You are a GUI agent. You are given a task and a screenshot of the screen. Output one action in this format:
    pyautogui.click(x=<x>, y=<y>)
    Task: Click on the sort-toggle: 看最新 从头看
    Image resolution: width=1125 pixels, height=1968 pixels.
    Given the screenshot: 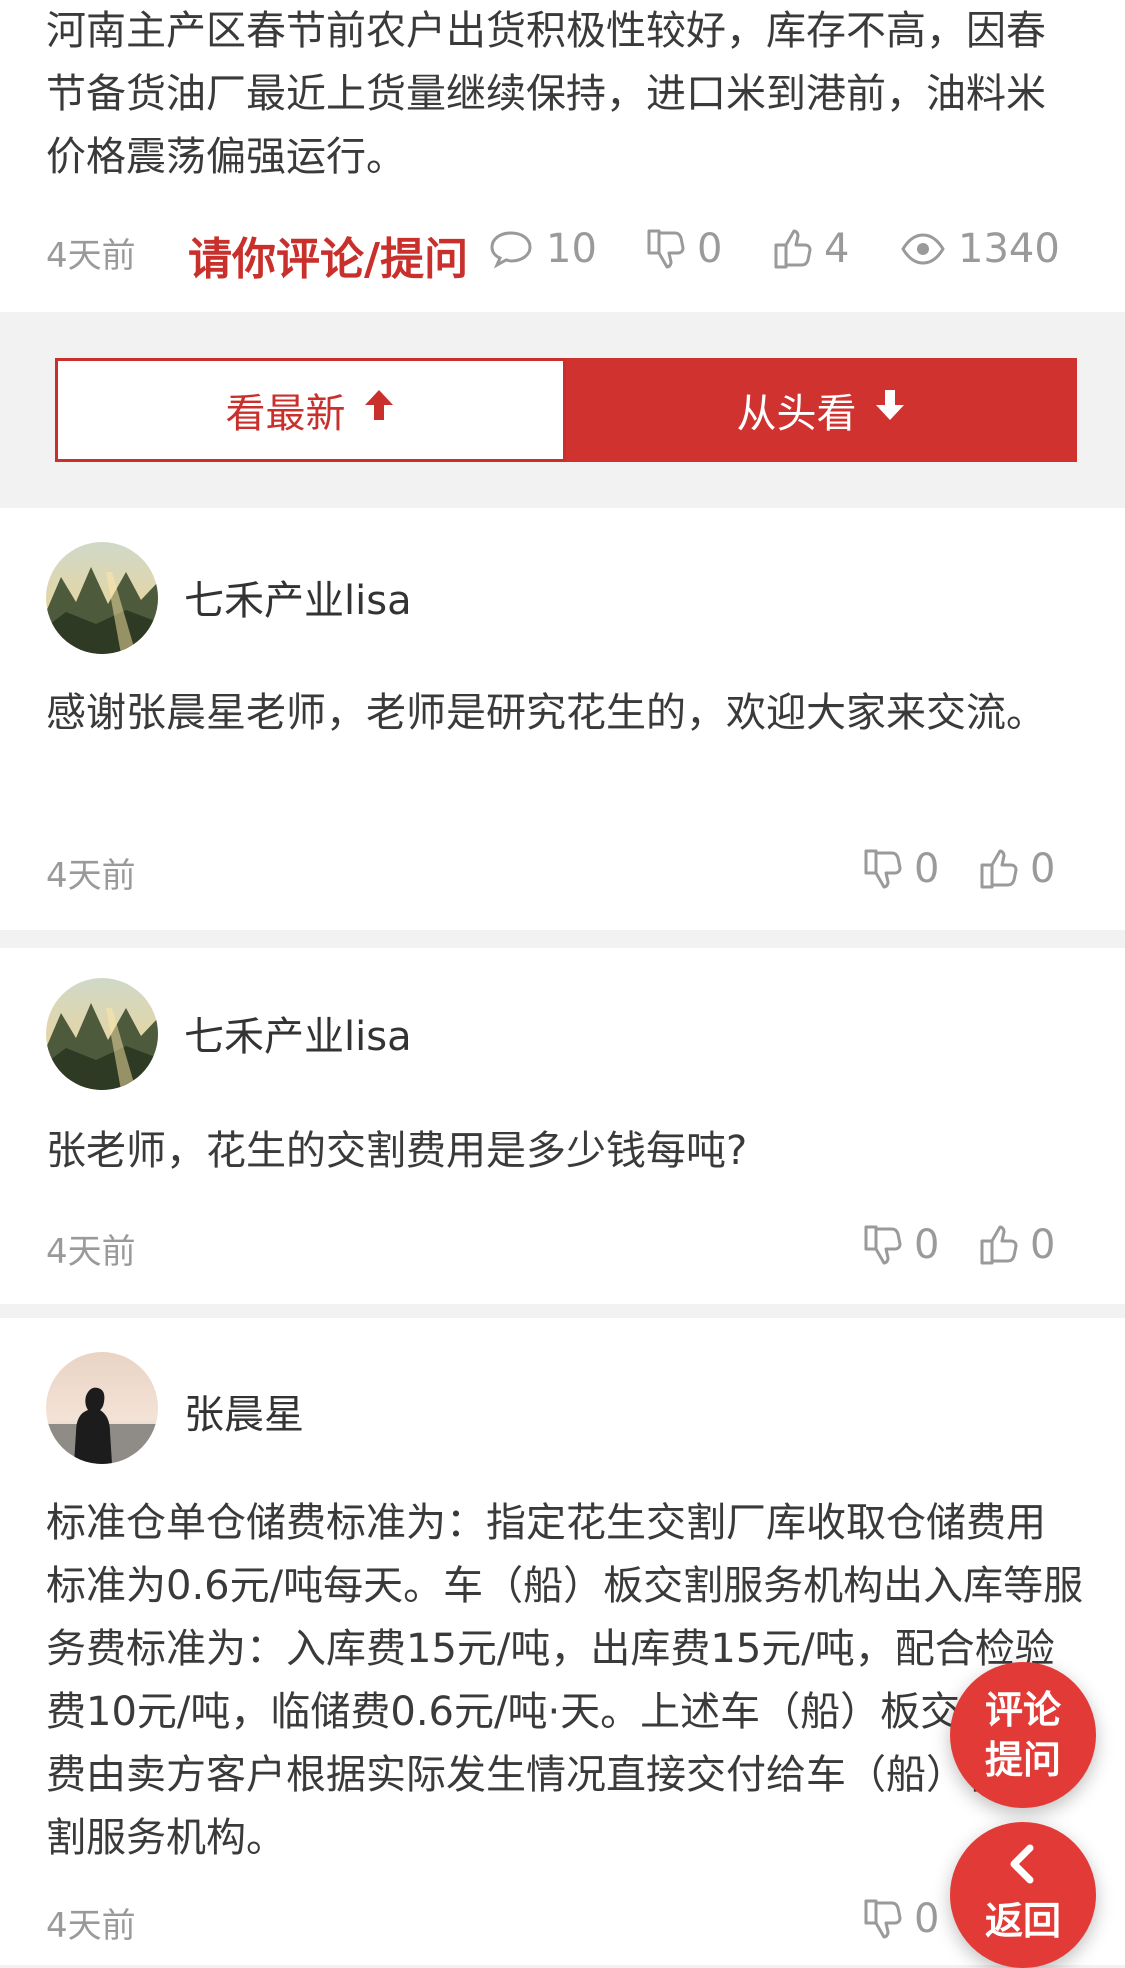 What is the action you would take?
    pyautogui.click(x=566, y=410)
    